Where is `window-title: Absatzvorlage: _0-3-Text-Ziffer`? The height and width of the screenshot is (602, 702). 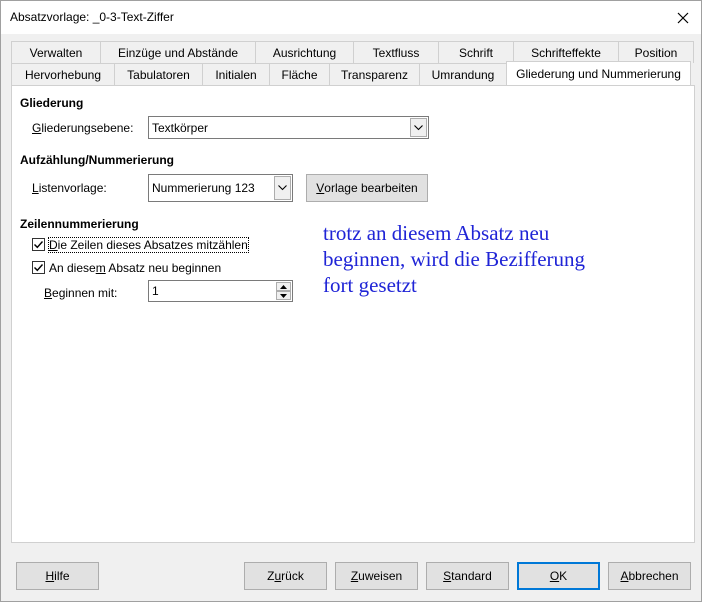 window-title: Absatzvorlage: _0-3-Text-Ziffer is located at coordinates (92, 17).